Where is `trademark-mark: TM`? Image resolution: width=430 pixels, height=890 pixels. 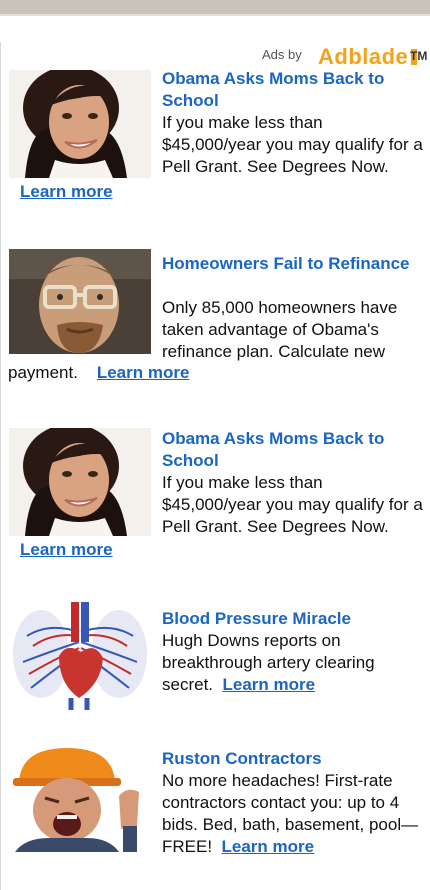
trademark-mark: TM is located at coordinates (419, 56).